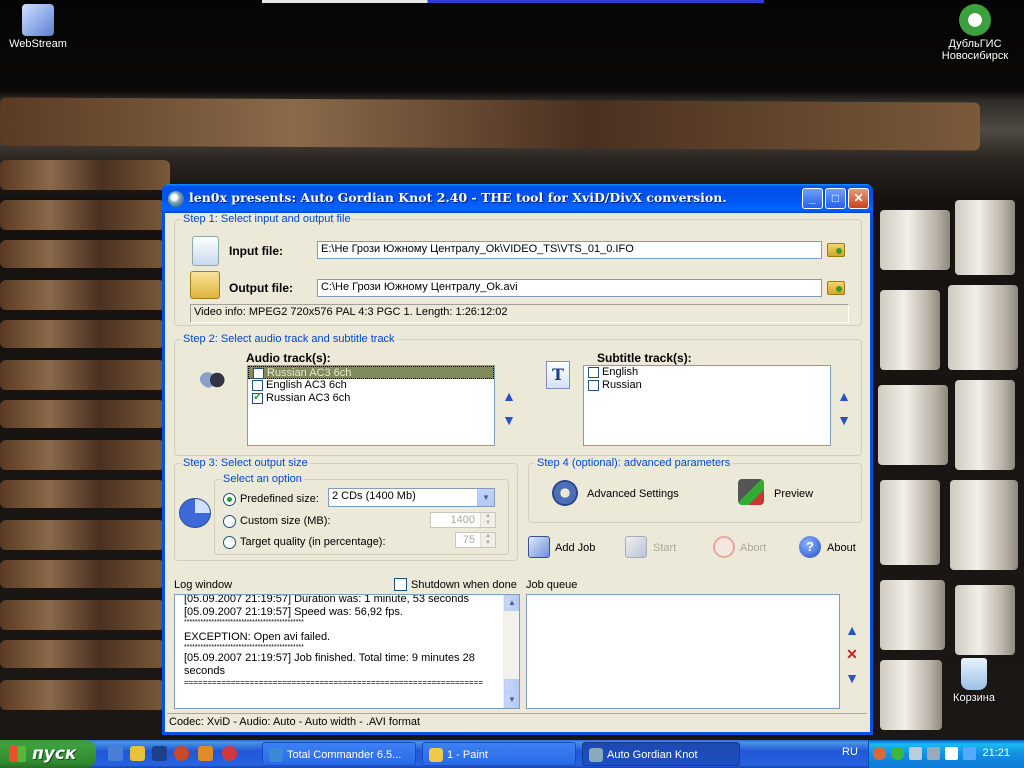  What do you see at coordinates (308, 398) in the screenshot?
I see `track-label: Russian AC3 6ch` at bounding box center [308, 398].